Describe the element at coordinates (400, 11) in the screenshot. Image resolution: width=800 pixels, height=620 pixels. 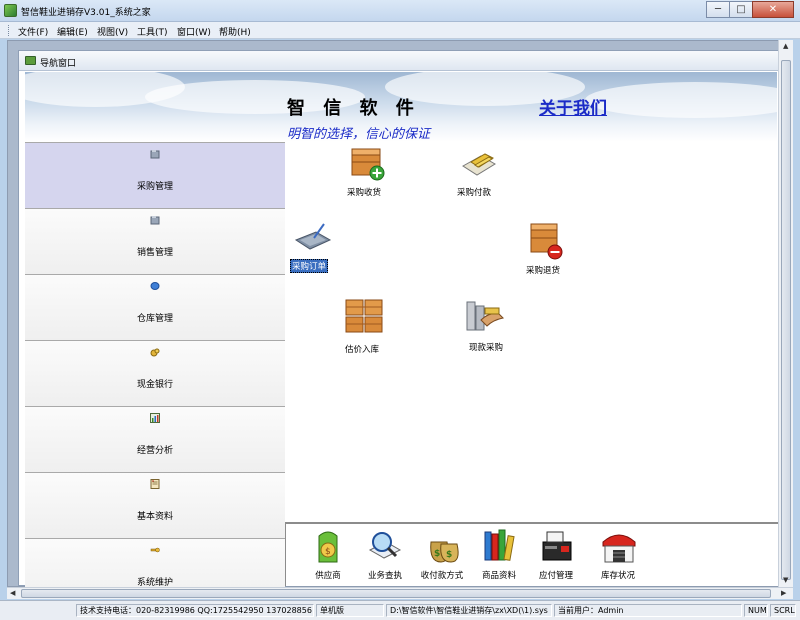
I see `title-bar: 智信鞋业进销存V3.01_系统之家 ─ □ ✕` at that location.